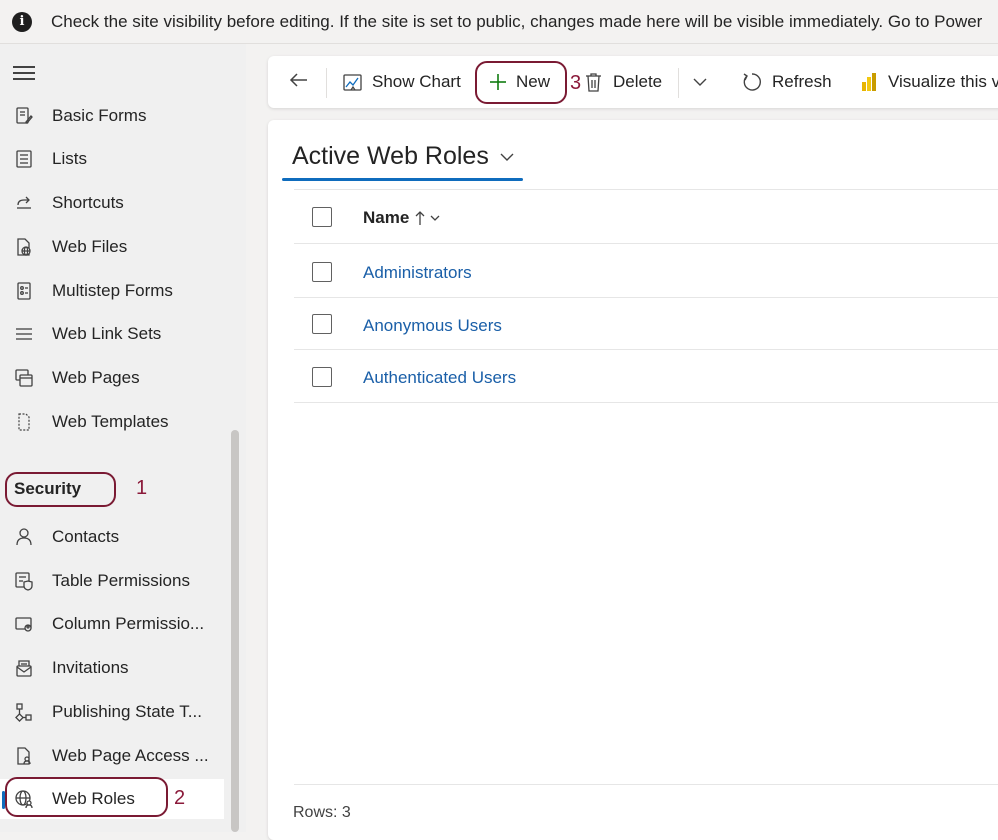 Image resolution: width=998 pixels, height=840 pixels. What do you see at coordinates (24, 291) in the screenshot?
I see `multistep-form-icon` at bounding box center [24, 291].